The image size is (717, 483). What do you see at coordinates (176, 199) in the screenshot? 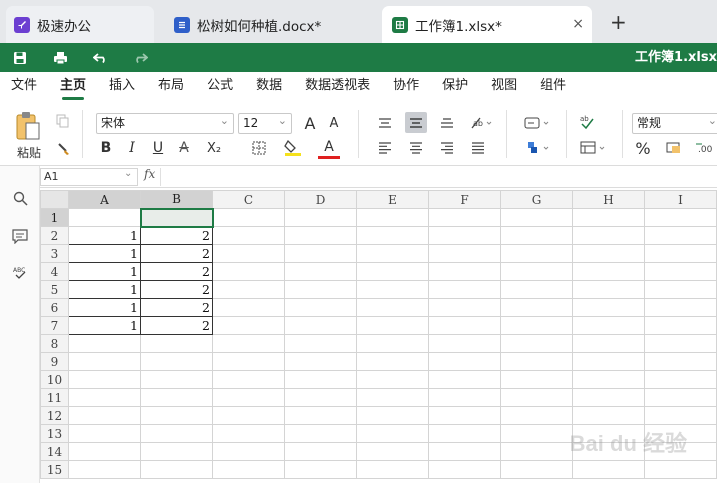
I see `column-header: B` at bounding box center [176, 199].